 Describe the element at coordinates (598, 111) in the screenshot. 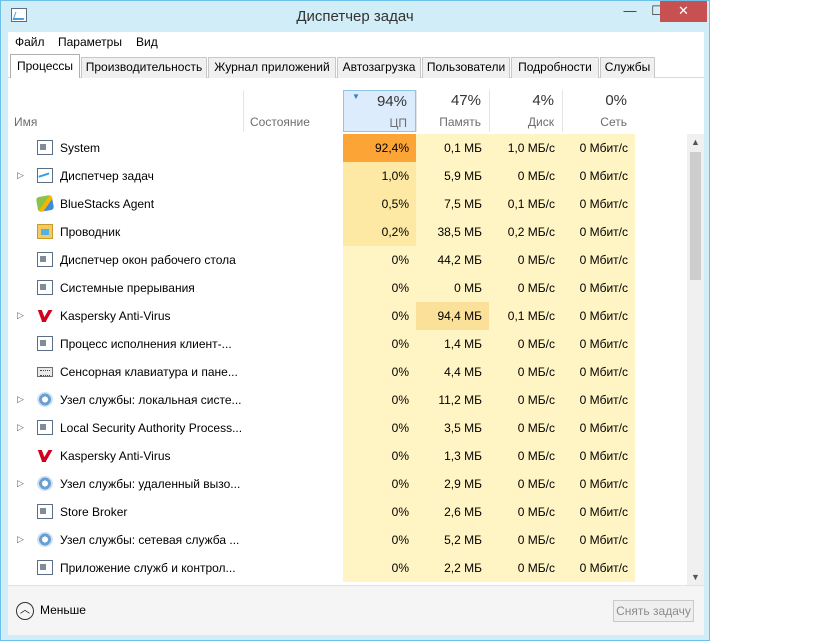

I see `column-header-network: 0% Сеть` at that location.